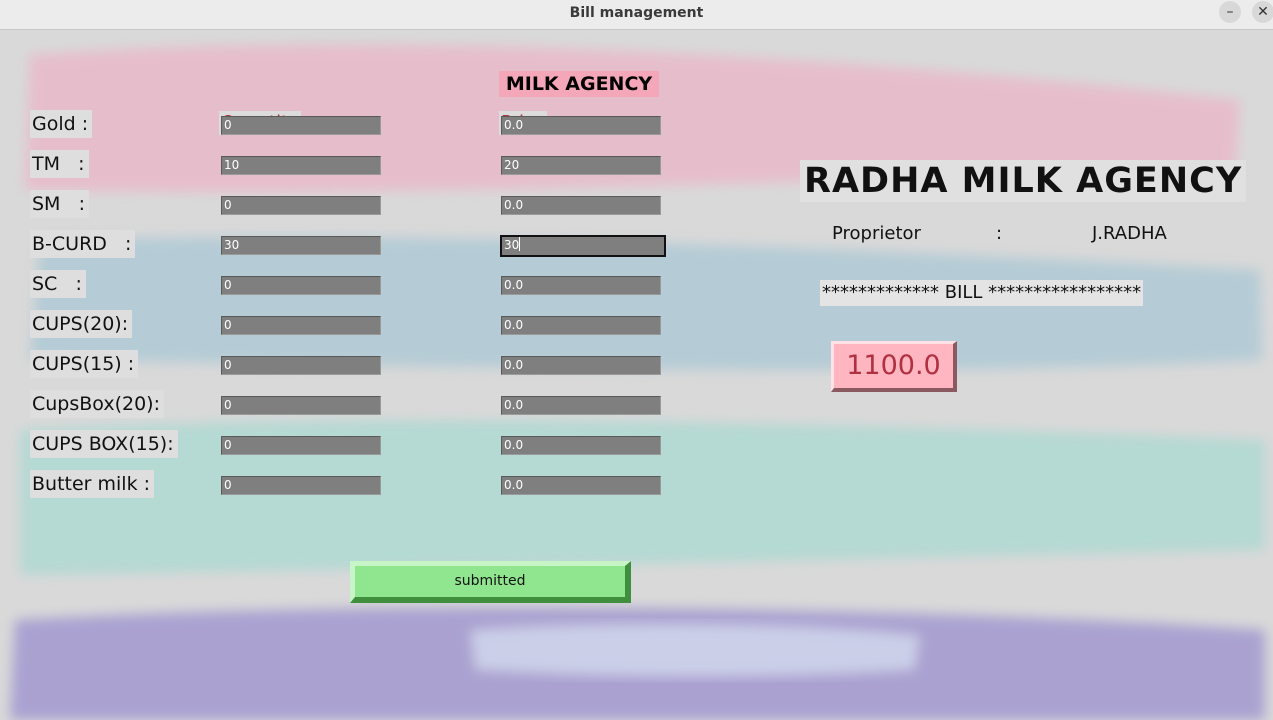 The height and width of the screenshot is (720, 1273). What do you see at coordinates (579, 84) in the screenshot?
I see `page-title: MILK AGENCY` at bounding box center [579, 84].